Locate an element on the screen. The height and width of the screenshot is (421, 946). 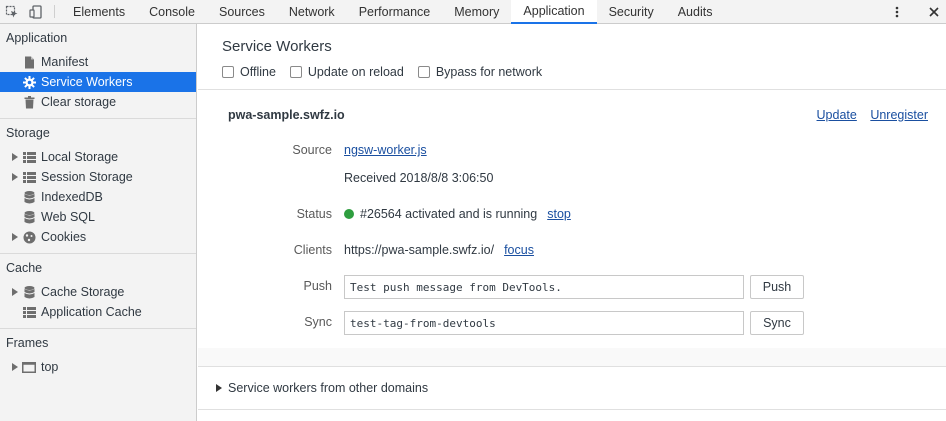
section-gap is located at coordinates (572, 357).